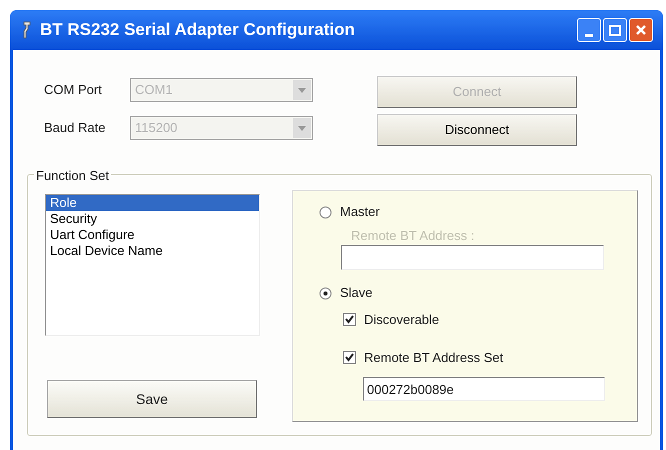 The width and height of the screenshot is (666, 450). What do you see at coordinates (197, 30) in the screenshot?
I see `window-title: BT RS232 Serial Adapter Configuration` at bounding box center [197, 30].